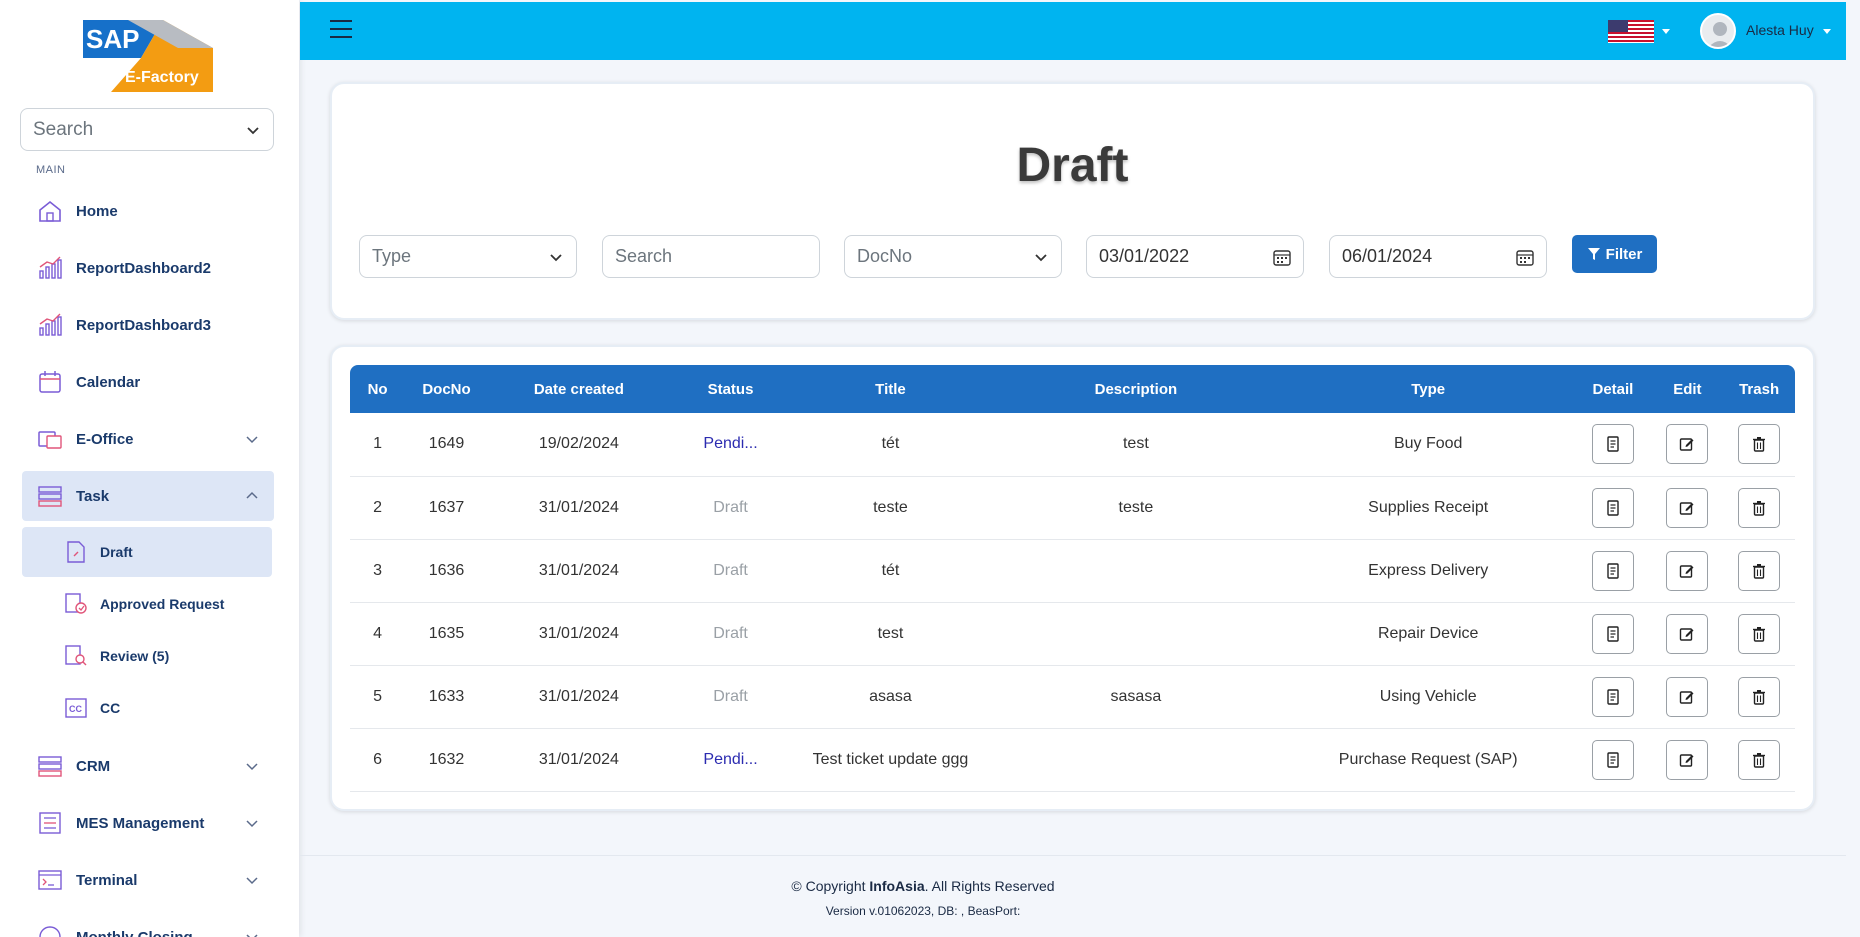  I want to click on sidebar-item-reportdashboard2: ReportDashboard2, so click(148, 268).